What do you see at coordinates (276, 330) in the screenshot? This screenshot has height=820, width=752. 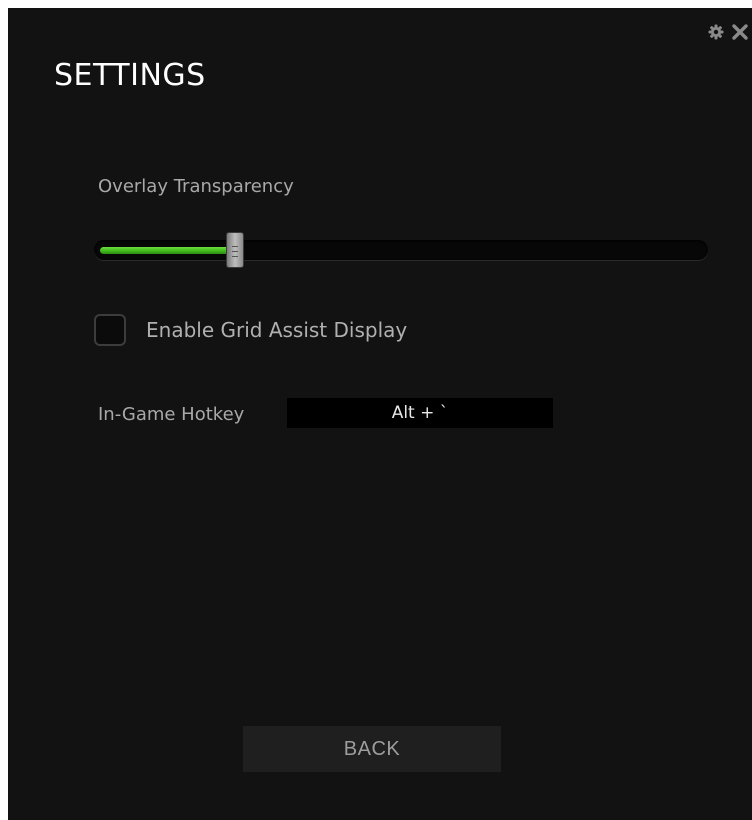 I see `grid-assist-label: Enable Grid Assist Display` at bounding box center [276, 330].